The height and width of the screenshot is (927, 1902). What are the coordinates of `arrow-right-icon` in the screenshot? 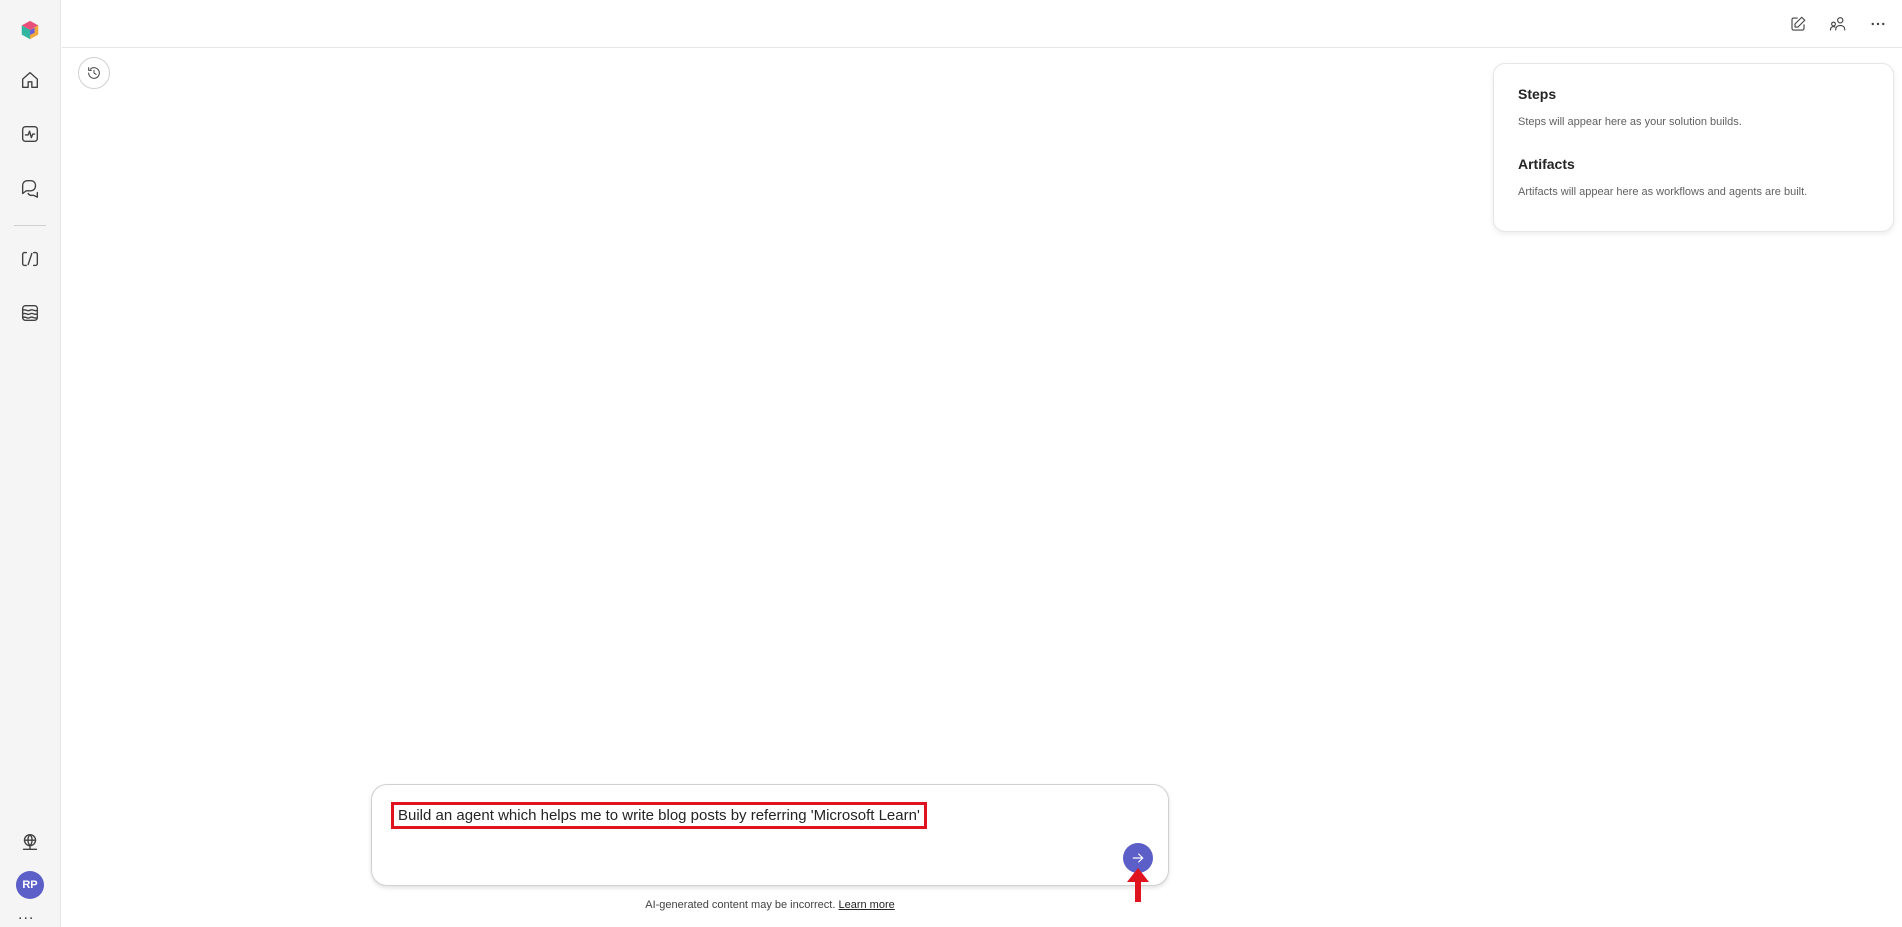 It's located at (1138, 858).